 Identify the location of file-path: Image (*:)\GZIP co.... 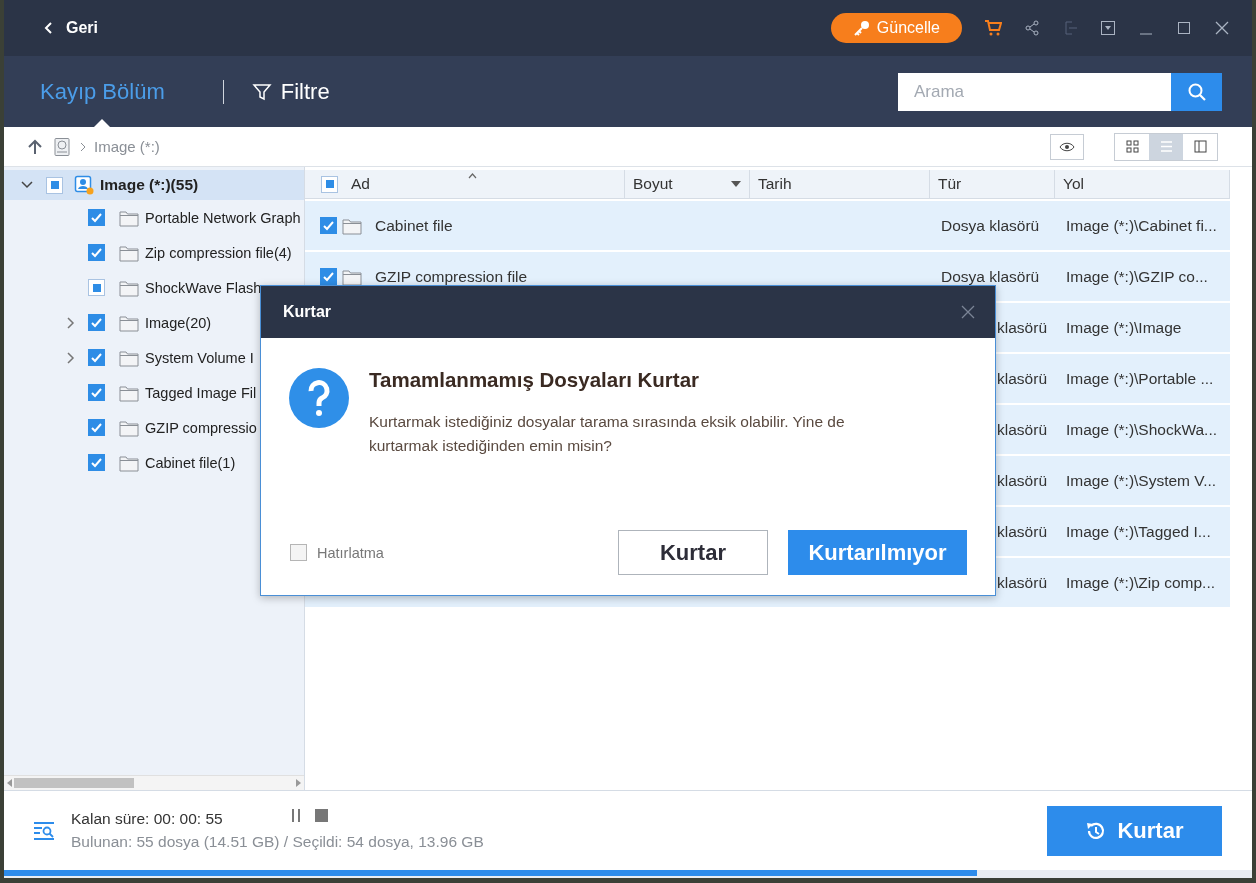
(1137, 276).